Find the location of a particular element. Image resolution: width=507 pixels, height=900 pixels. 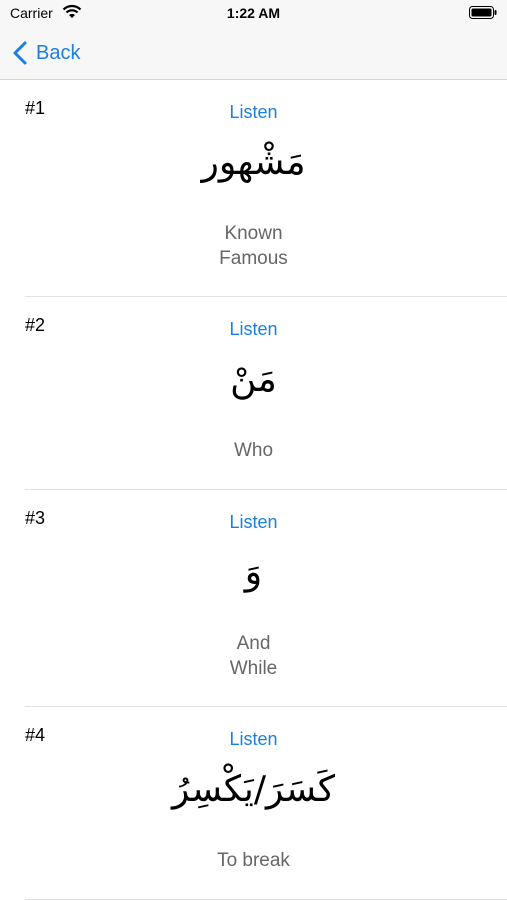

word-meaning: And While is located at coordinates (253, 656).